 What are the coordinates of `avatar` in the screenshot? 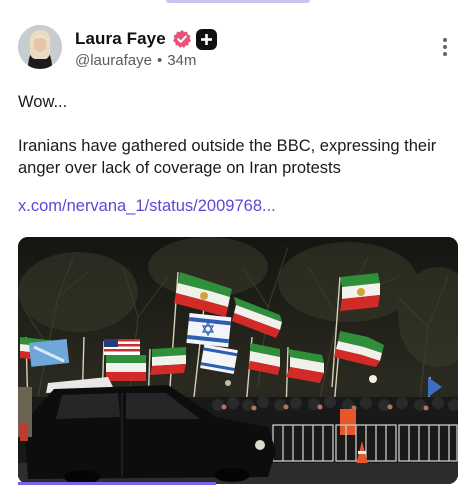 It's located at (40, 47).